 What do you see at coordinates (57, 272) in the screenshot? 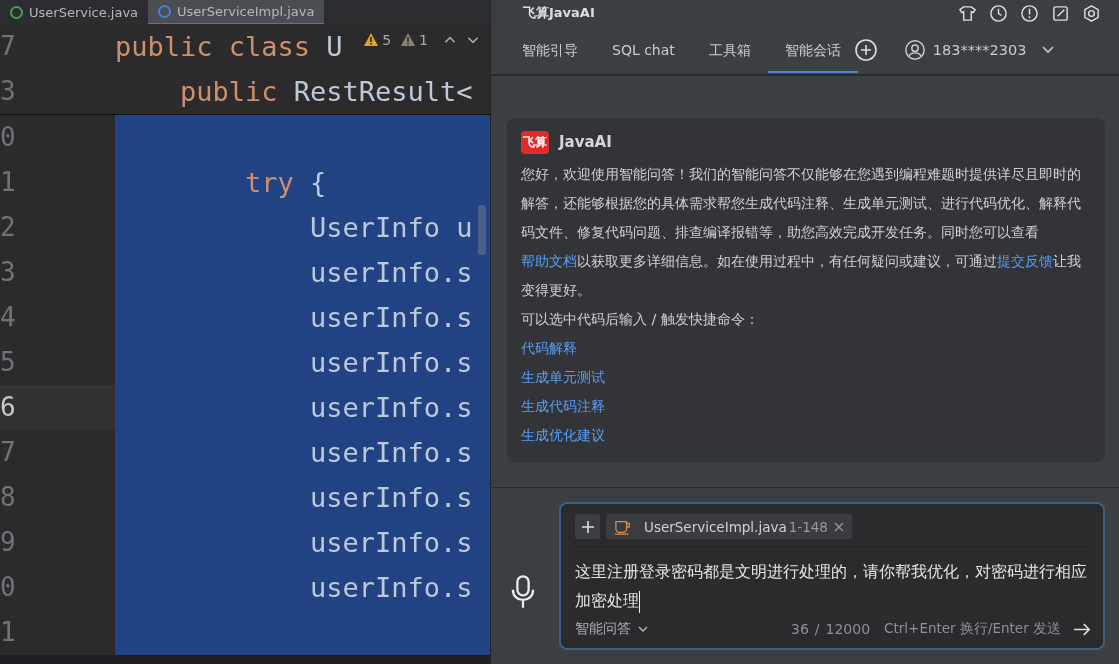
I see `line-number: 3` at bounding box center [57, 272].